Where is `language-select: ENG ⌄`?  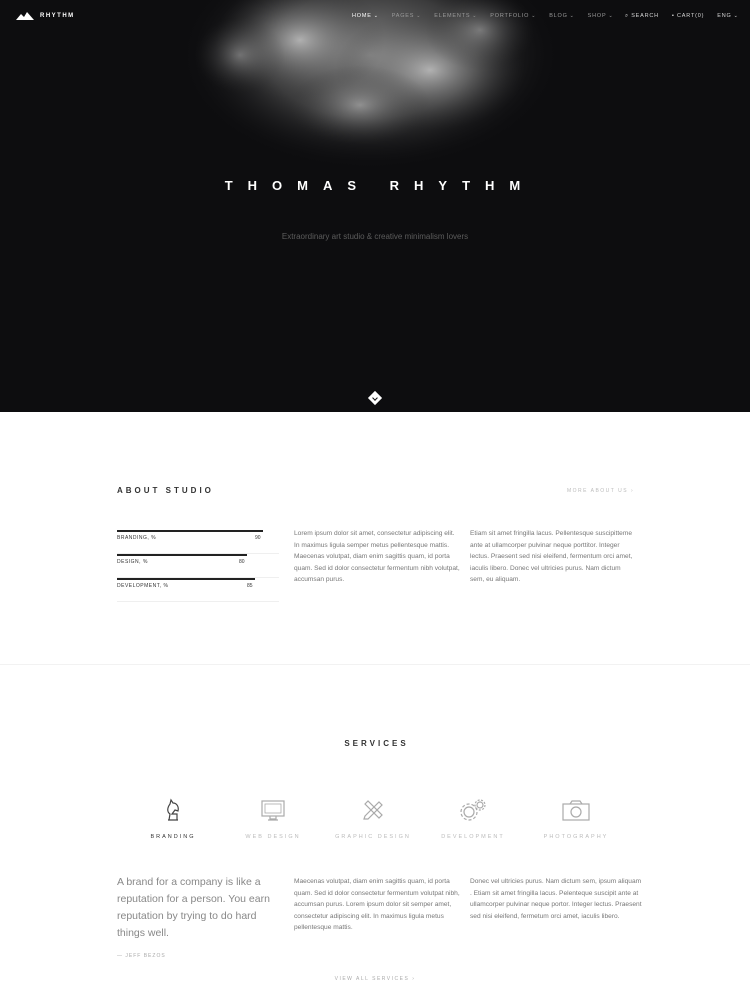
language-select: ENG ⌄ is located at coordinates (727, 16).